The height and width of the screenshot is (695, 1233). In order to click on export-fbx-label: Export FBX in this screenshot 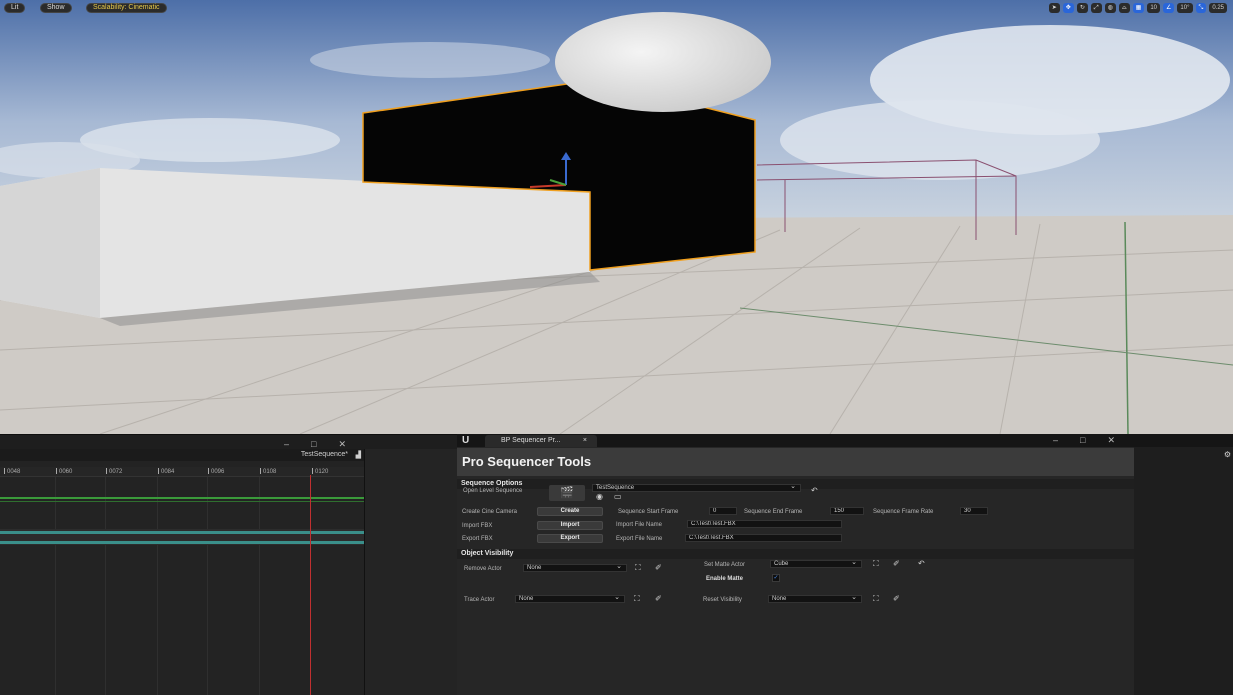, I will do `click(477, 539)`.